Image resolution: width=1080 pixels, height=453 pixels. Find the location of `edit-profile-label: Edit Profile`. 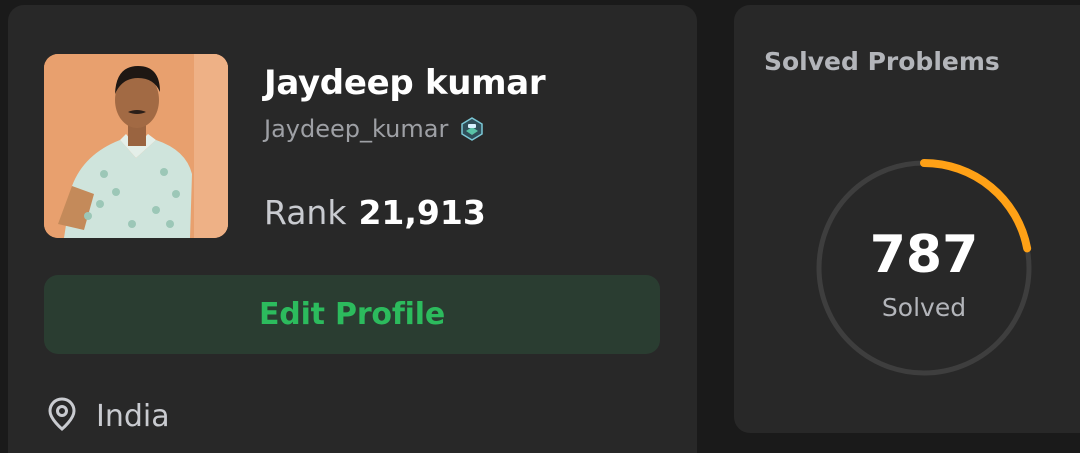

edit-profile-label: Edit Profile is located at coordinates (352, 314).